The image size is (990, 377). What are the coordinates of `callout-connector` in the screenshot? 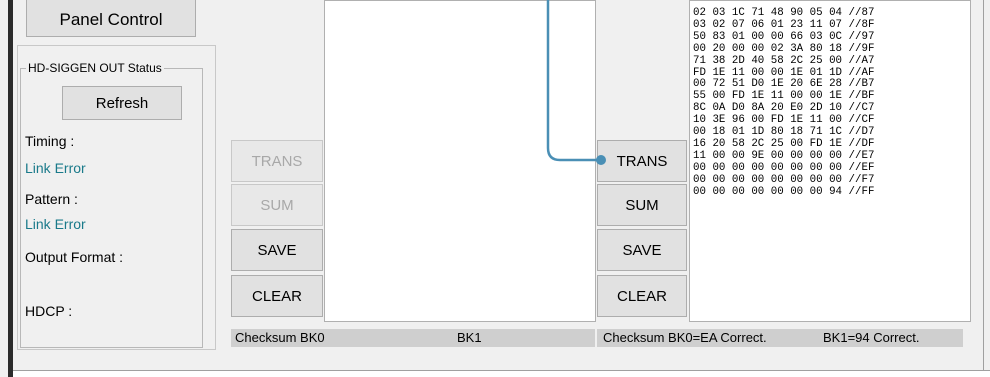 It's located at (576, 82).